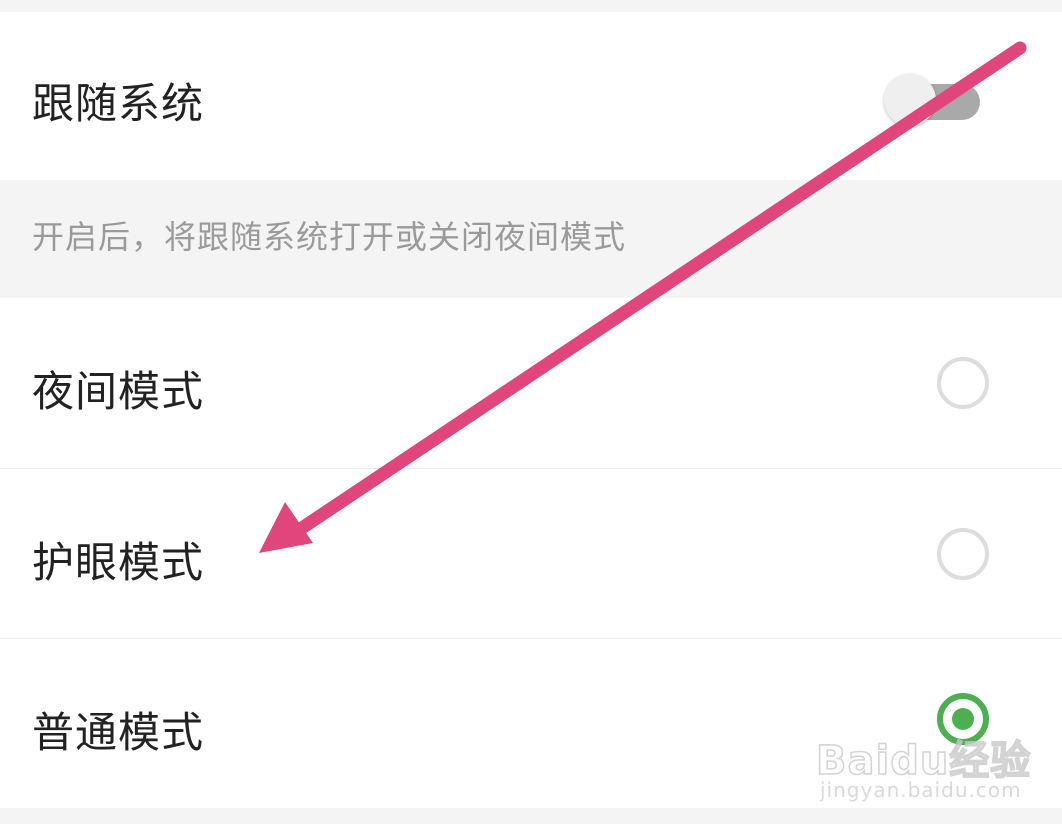 Image resolution: width=1062 pixels, height=824 pixels. I want to click on follow-system-toggle, so click(933, 100).